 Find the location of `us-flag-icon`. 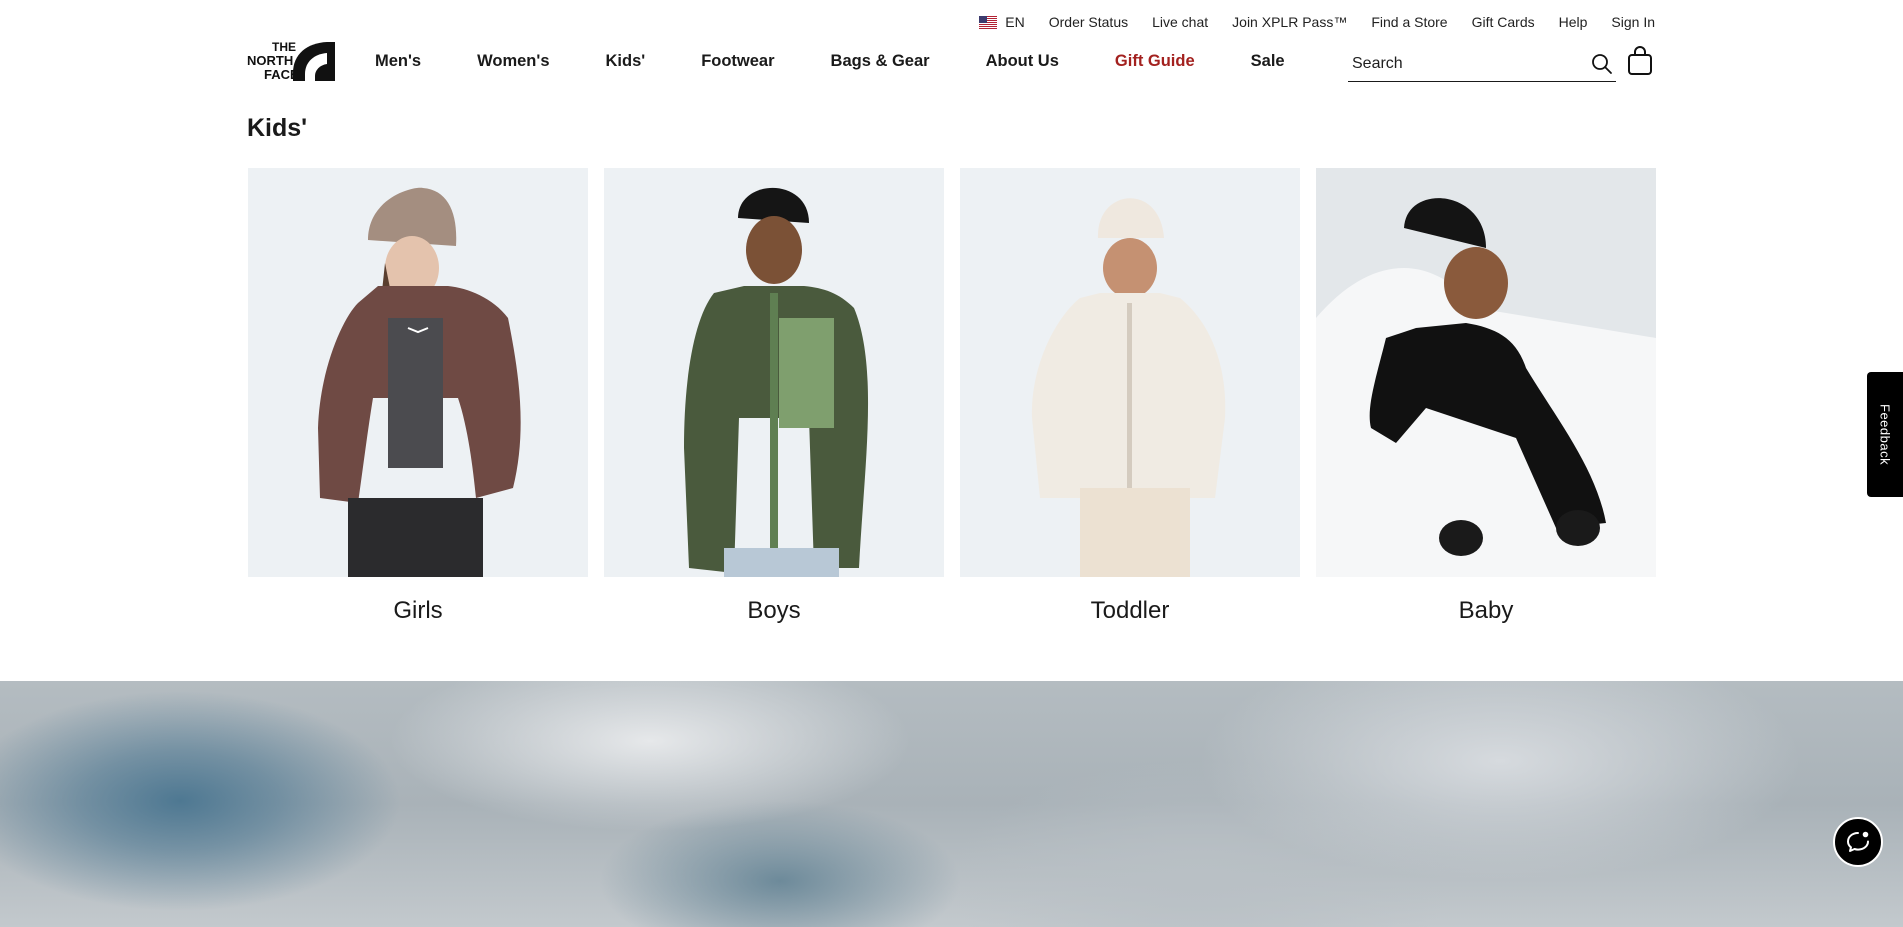

us-flag-icon is located at coordinates (988, 22).